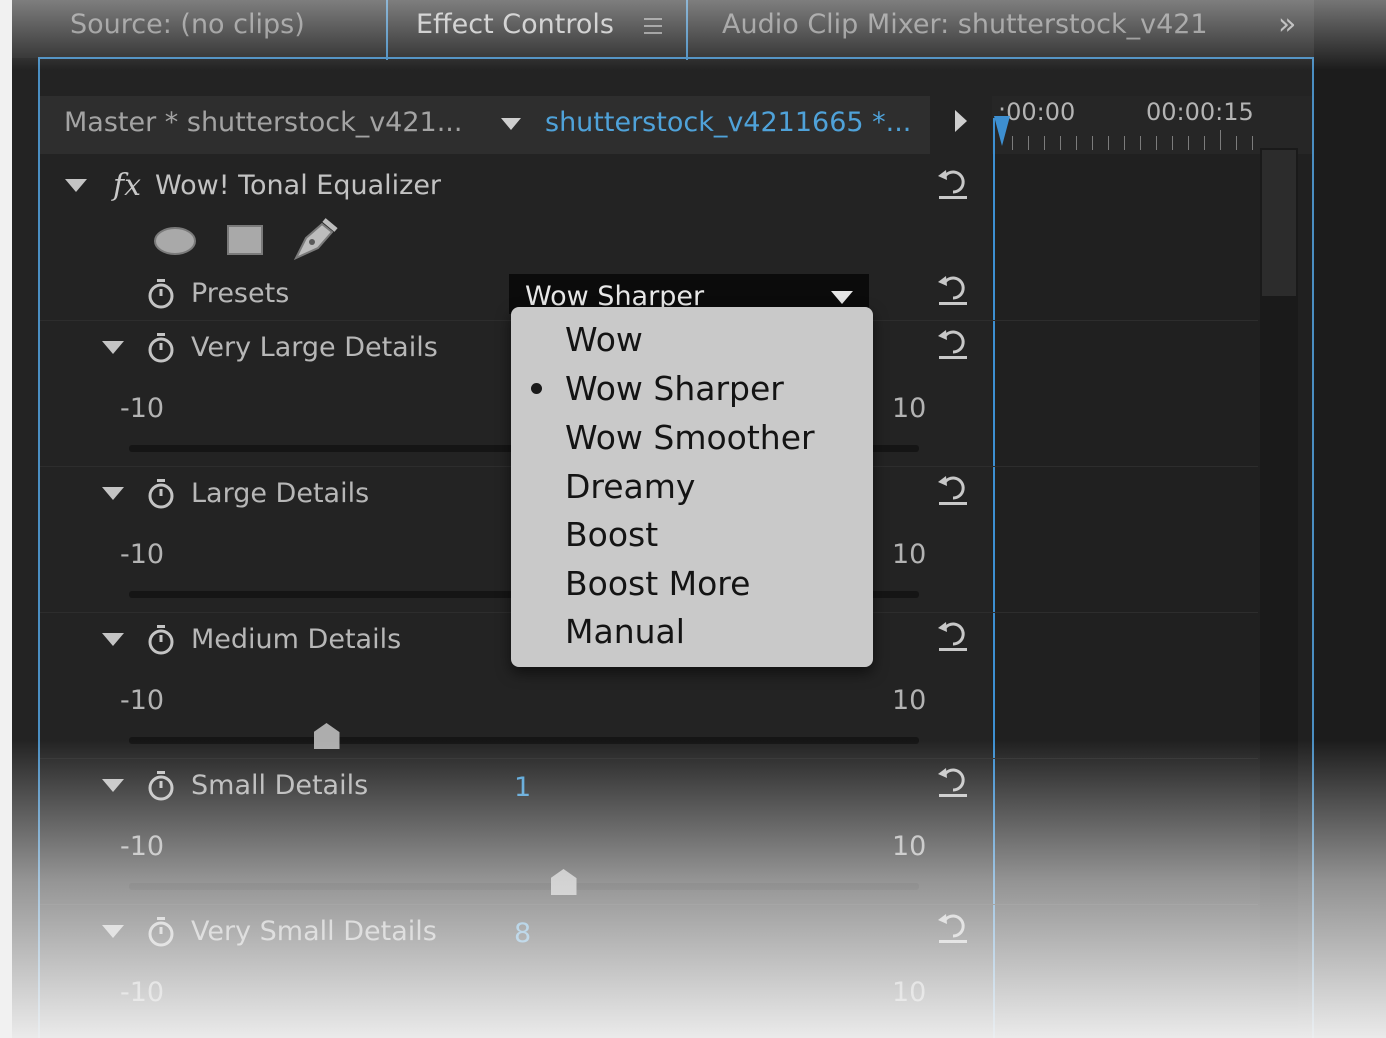 Image resolution: width=1386 pixels, height=1038 pixels. What do you see at coordinates (296, 639) in the screenshot?
I see `property-label: Medium Details` at bounding box center [296, 639].